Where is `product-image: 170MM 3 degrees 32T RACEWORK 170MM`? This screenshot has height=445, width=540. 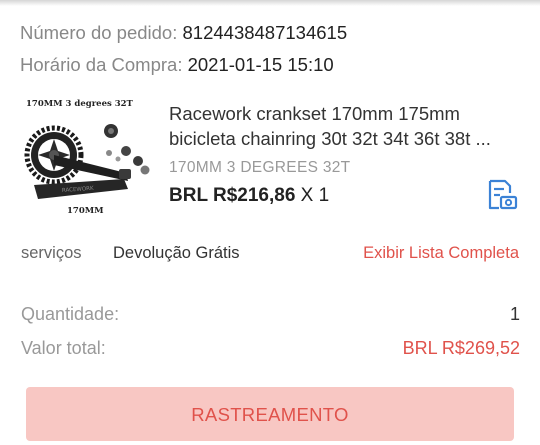
product-image: 170MM 3 degrees 32T RACEWORK 170MM is located at coordinates (85, 157).